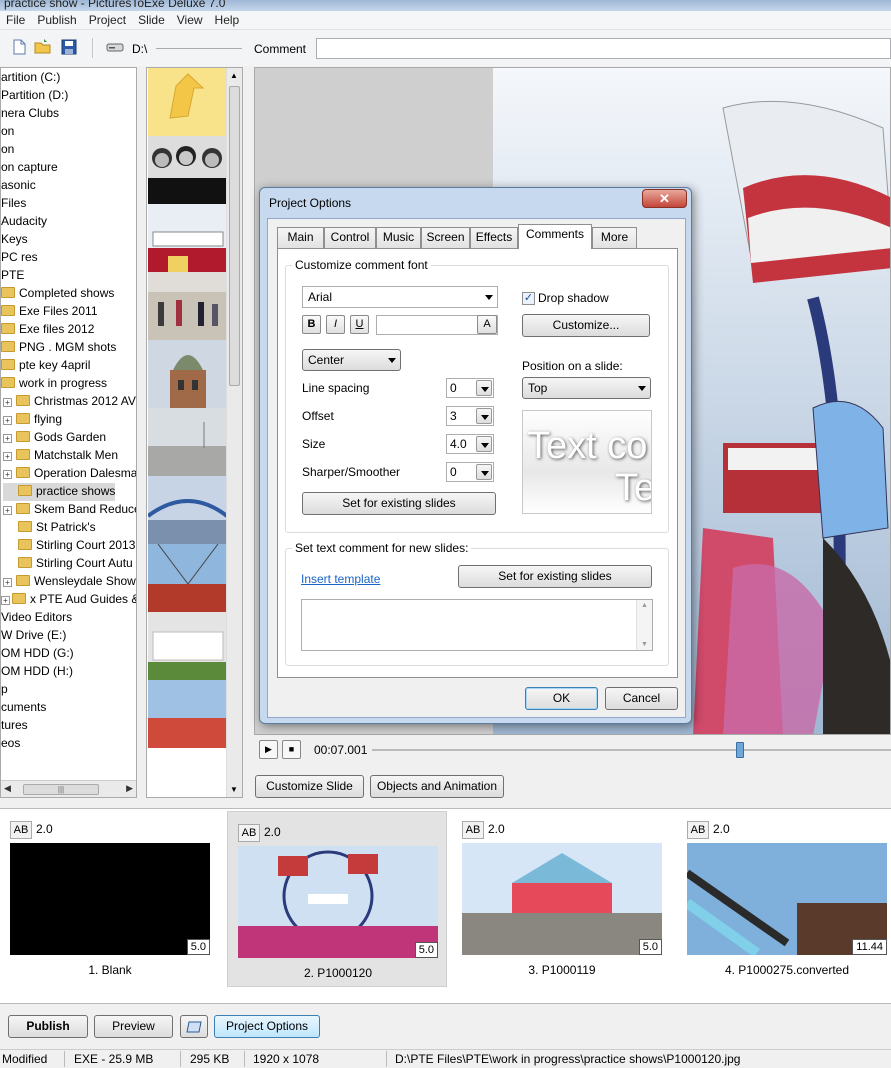  Describe the element at coordinates (69, 402) in the screenshot. I see `tree-item: + Christmas 2012 AV` at that location.